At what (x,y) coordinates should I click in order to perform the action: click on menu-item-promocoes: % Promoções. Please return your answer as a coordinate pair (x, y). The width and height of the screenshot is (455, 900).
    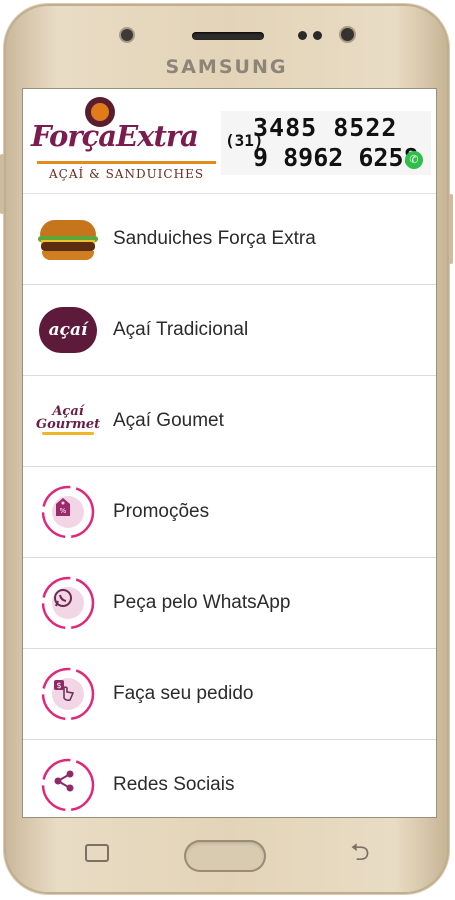
    Looking at the image, I should click on (229, 512).